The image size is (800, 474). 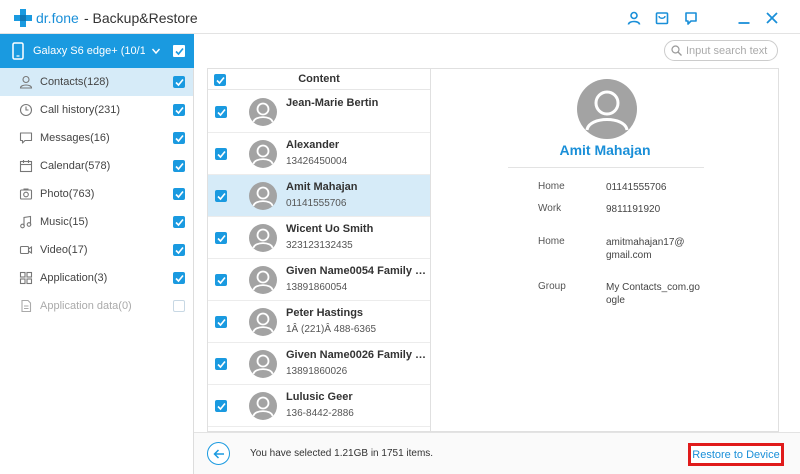 What do you see at coordinates (744, 18) in the screenshot?
I see `minimize-icon` at bounding box center [744, 18].